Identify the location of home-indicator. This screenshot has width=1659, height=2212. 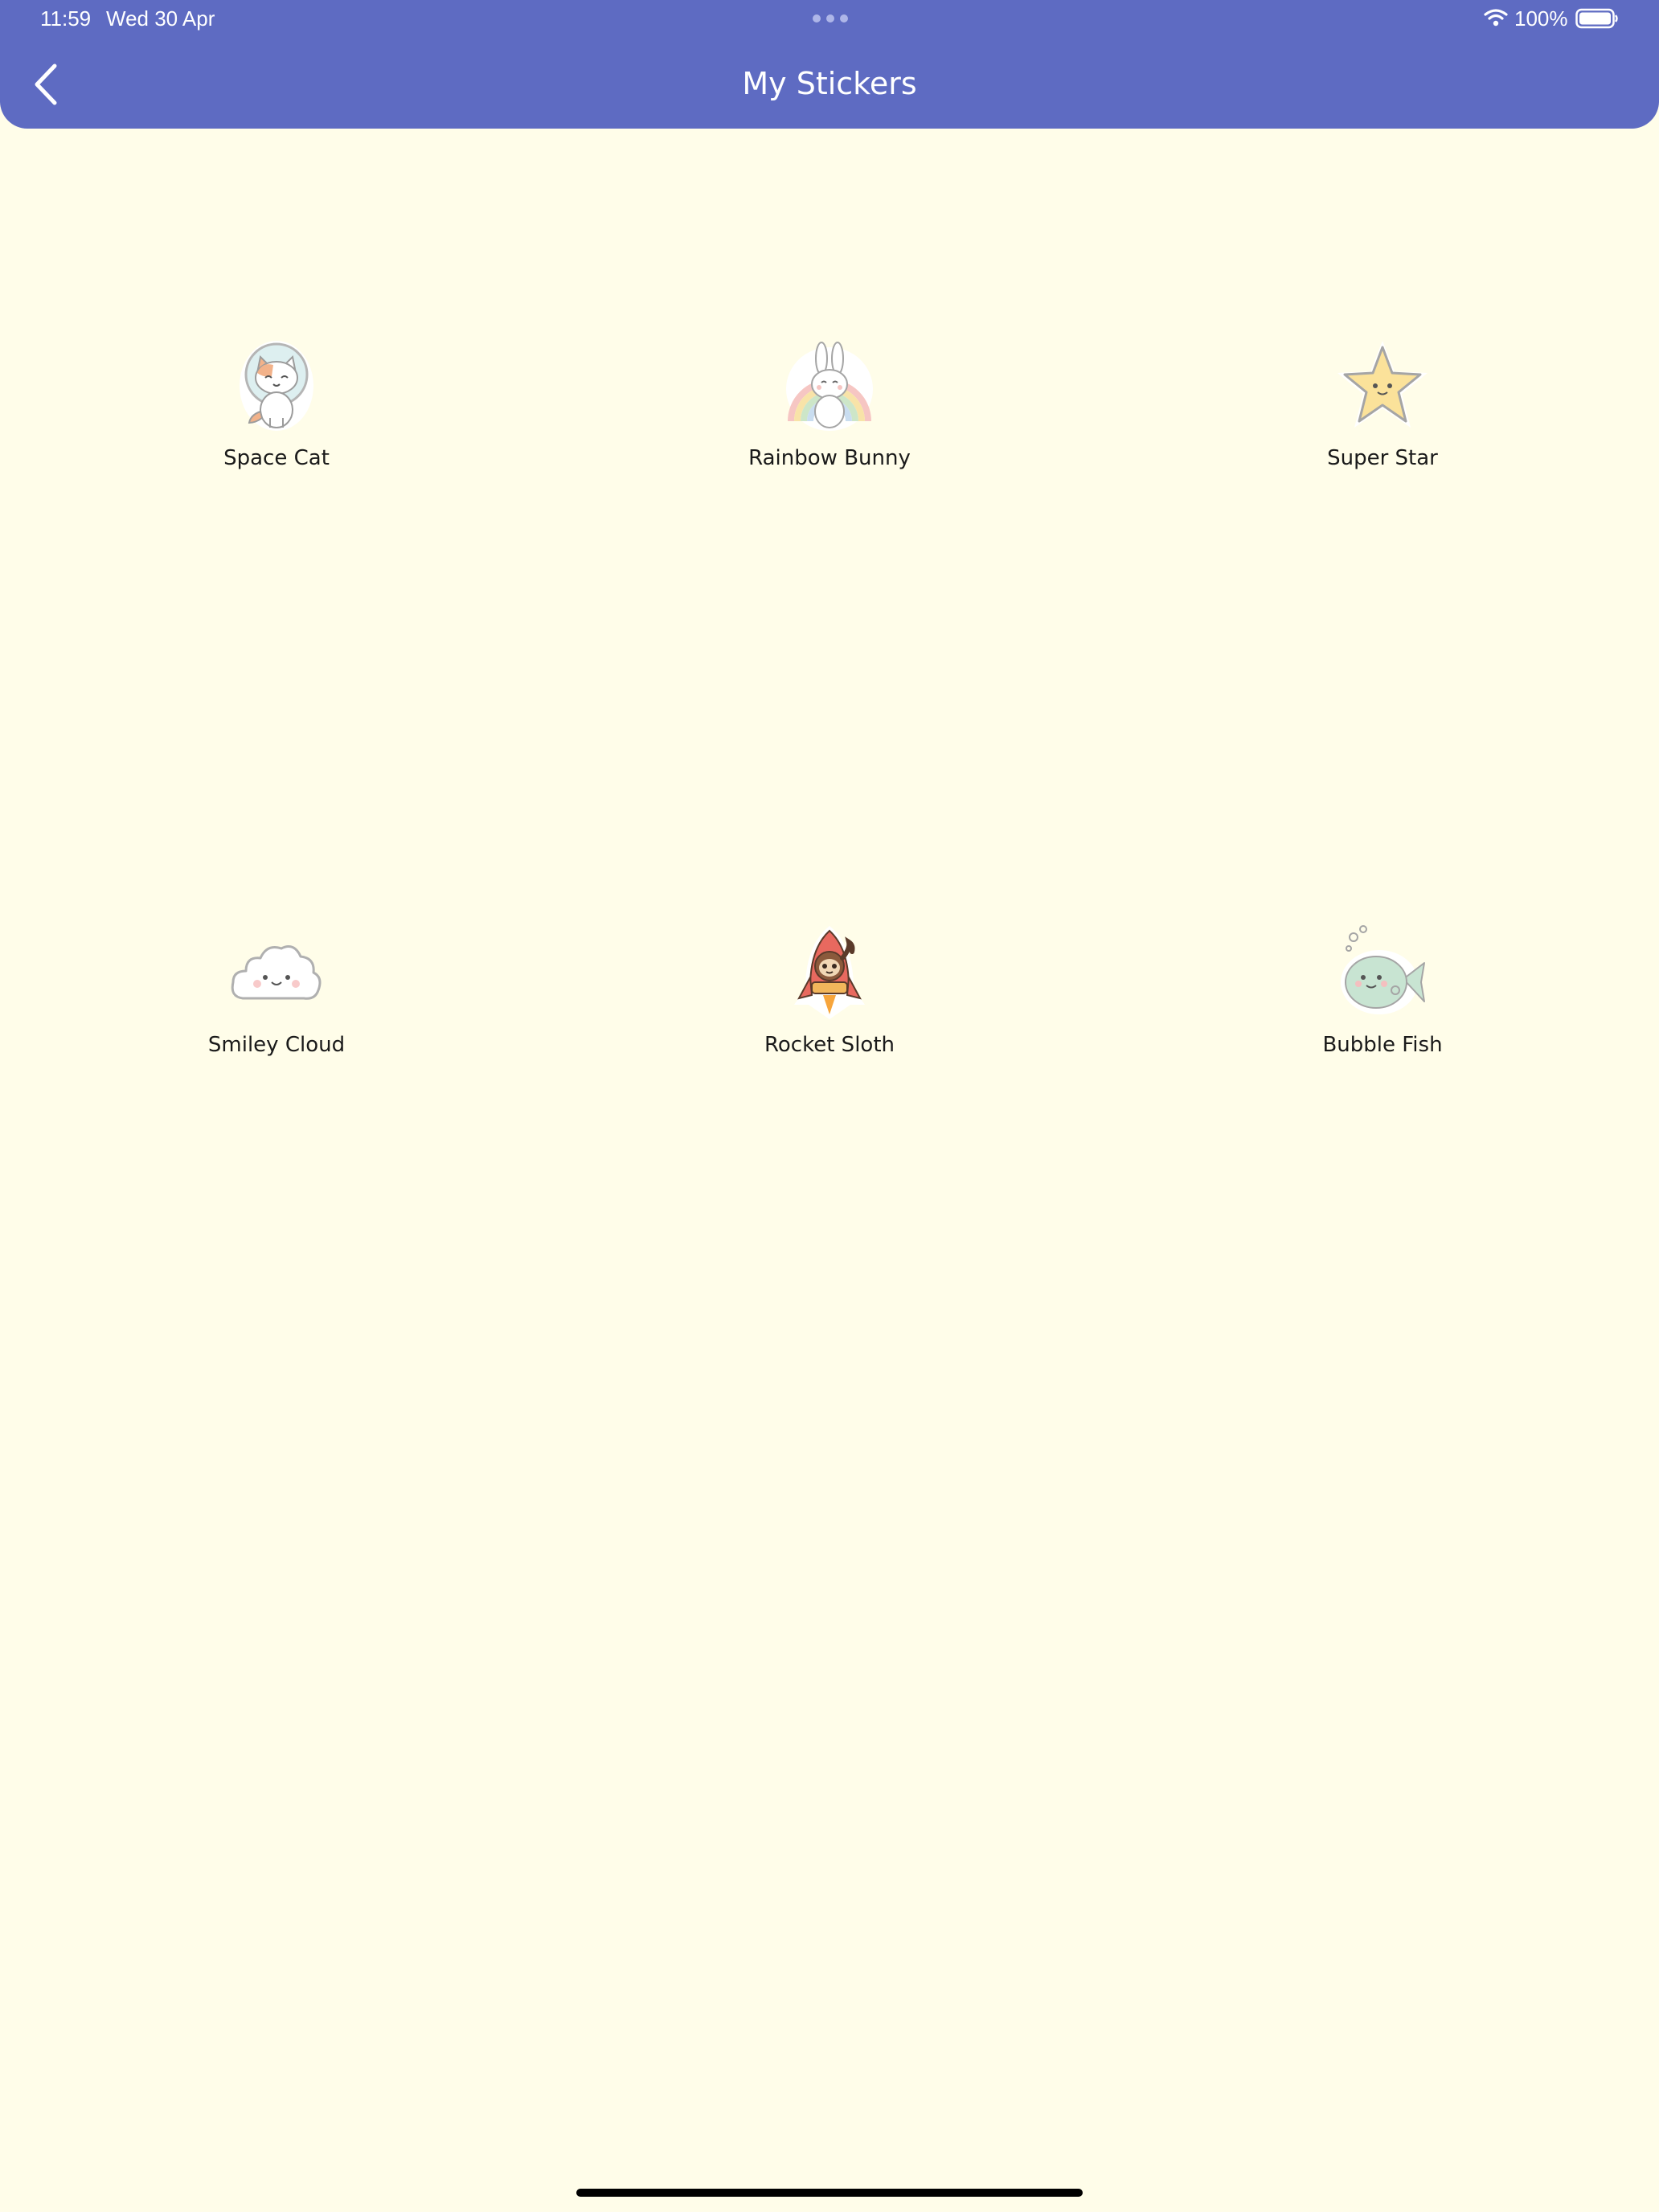
(829, 2193).